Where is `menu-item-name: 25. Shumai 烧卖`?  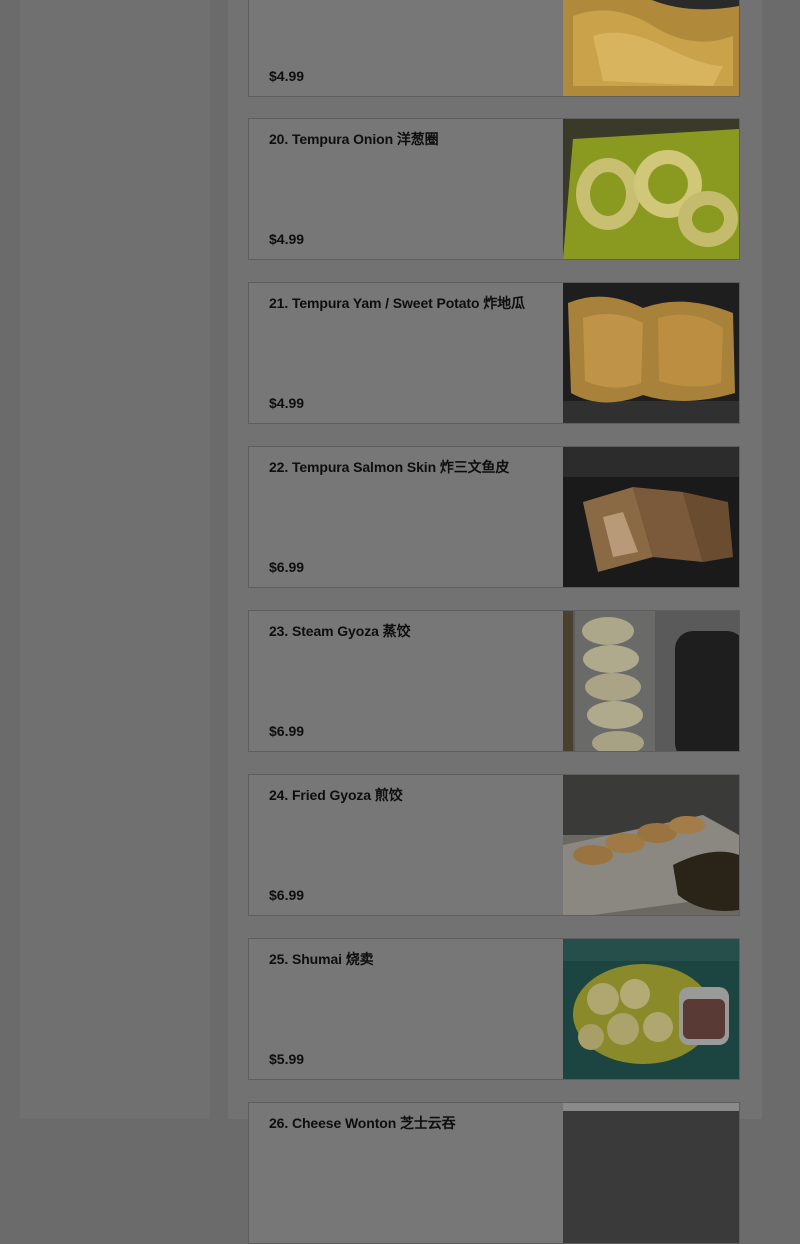
menu-item-name: 25. Shumai 烧卖 is located at coordinates (321, 959).